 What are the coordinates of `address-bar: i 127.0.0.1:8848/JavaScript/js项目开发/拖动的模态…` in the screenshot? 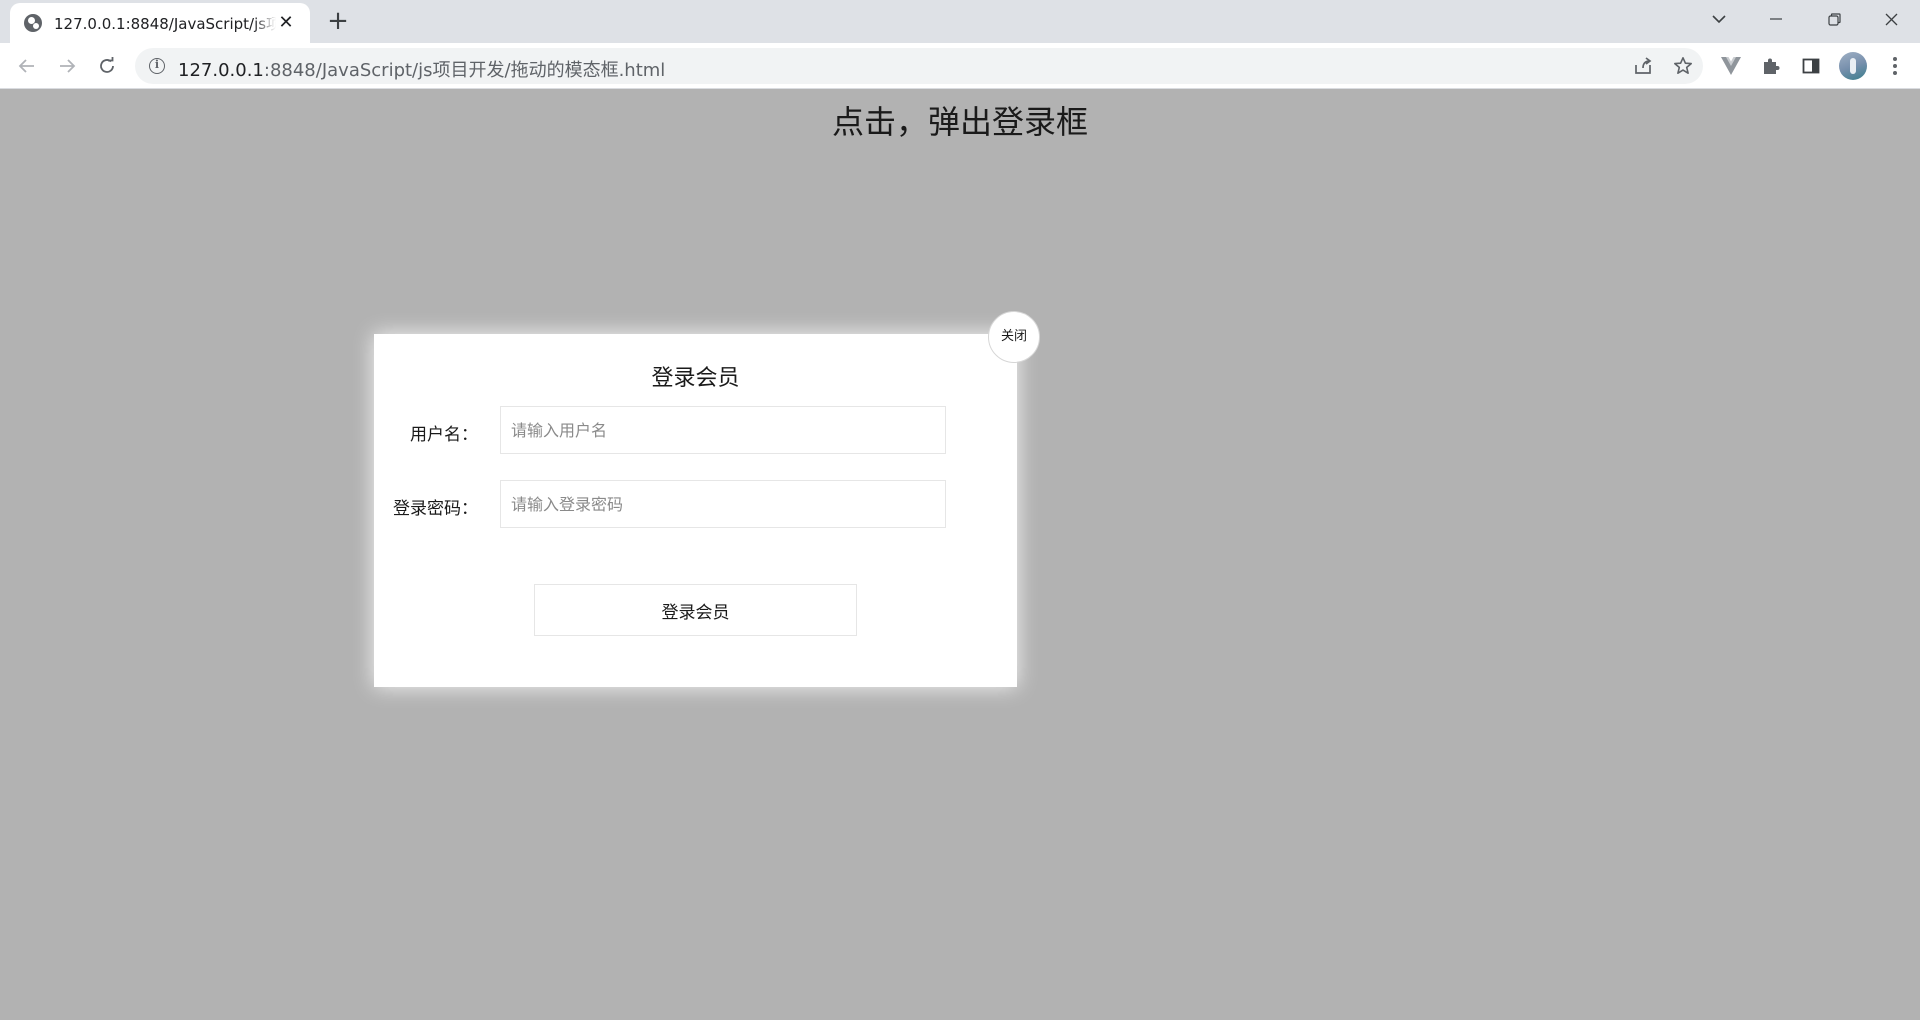 It's located at (919, 66).